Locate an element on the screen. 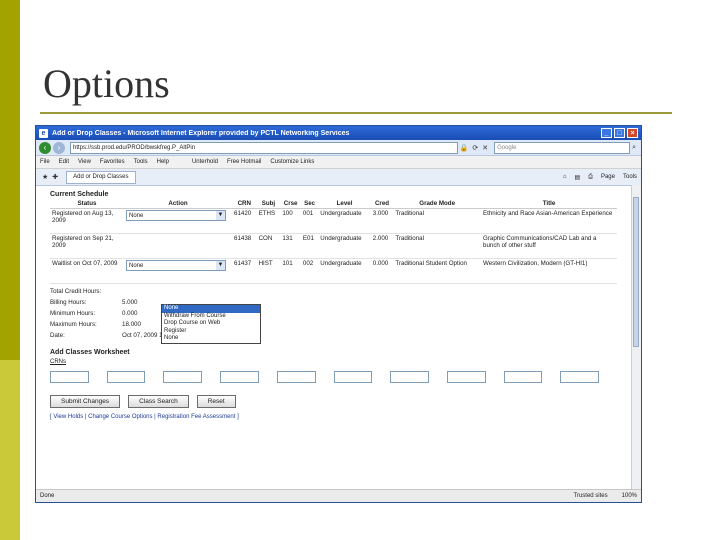 The width and height of the screenshot is (720, 540). summary-row: Date: Oct 07, 2009 11:03 am is located at coordinates (333, 335).